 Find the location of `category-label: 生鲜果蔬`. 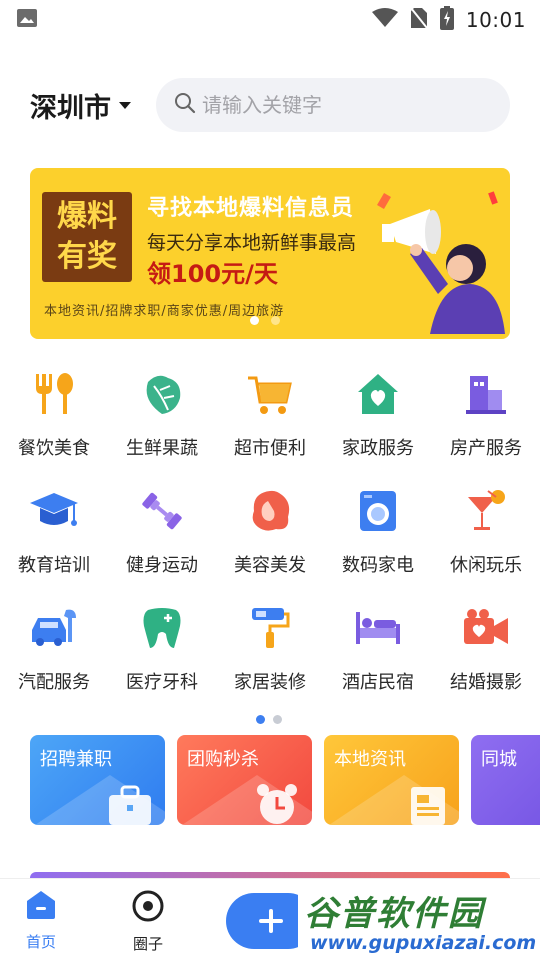

category-label: 生鲜果蔬 is located at coordinates (162, 448).